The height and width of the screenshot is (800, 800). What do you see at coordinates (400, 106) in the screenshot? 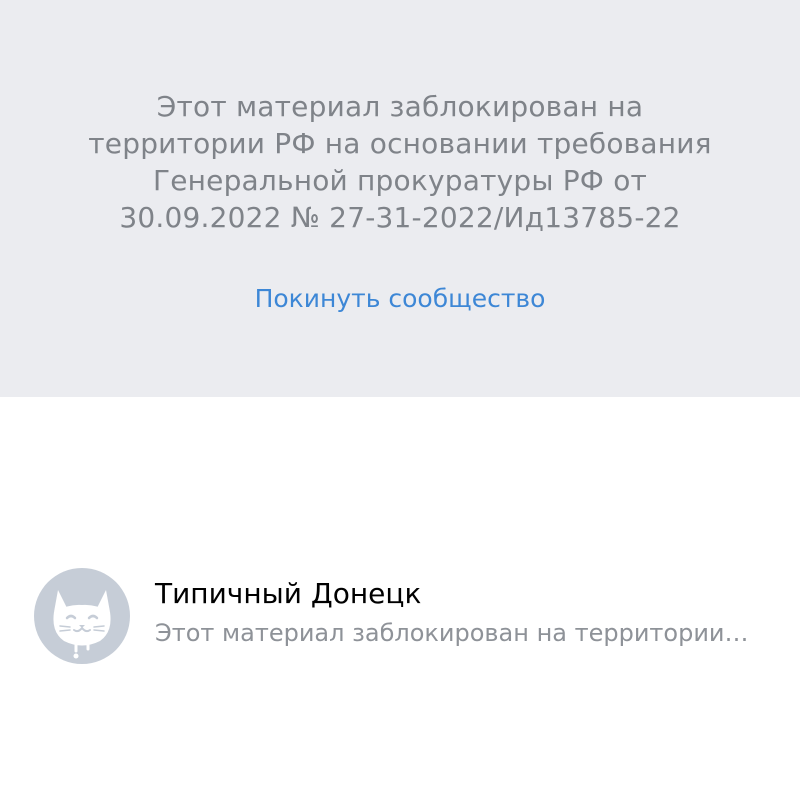
I see `blocked-notice-line: Этот материал заблокирован на` at bounding box center [400, 106].